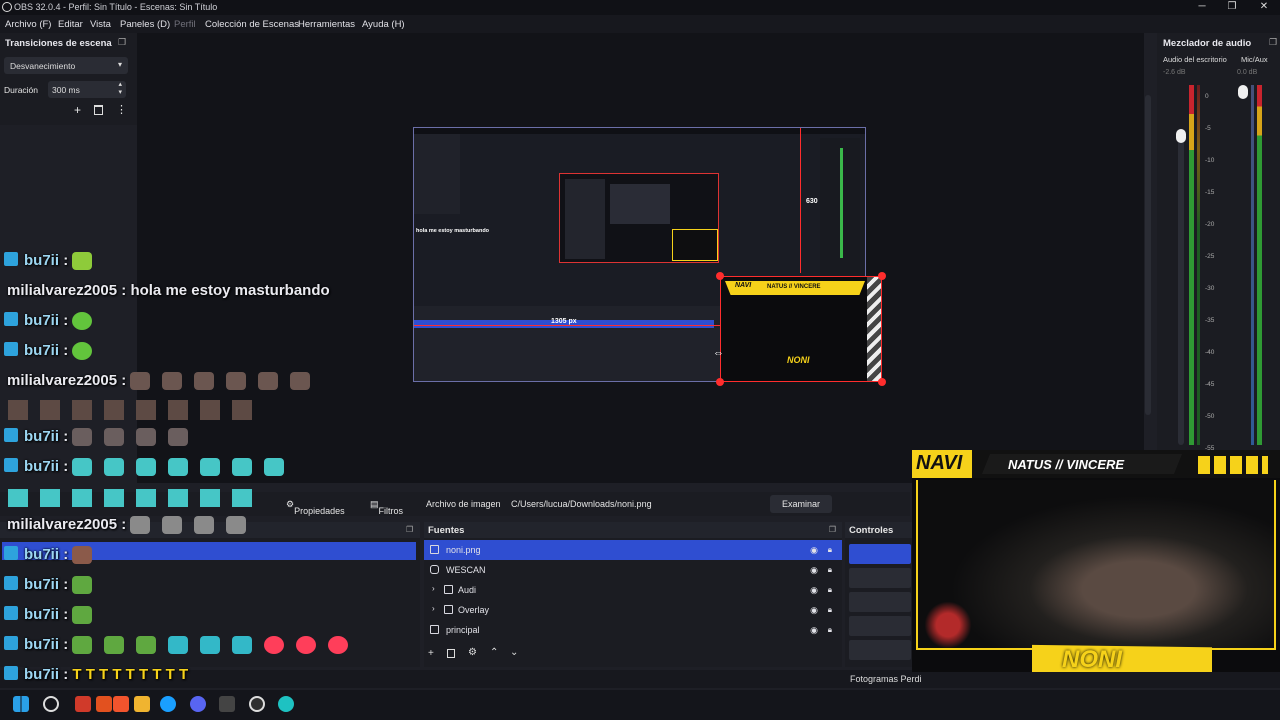 The height and width of the screenshot is (720, 1280). Describe the element at coordinates (494, 652) in the screenshot. I see `move-up-icon: ⌃` at that location.